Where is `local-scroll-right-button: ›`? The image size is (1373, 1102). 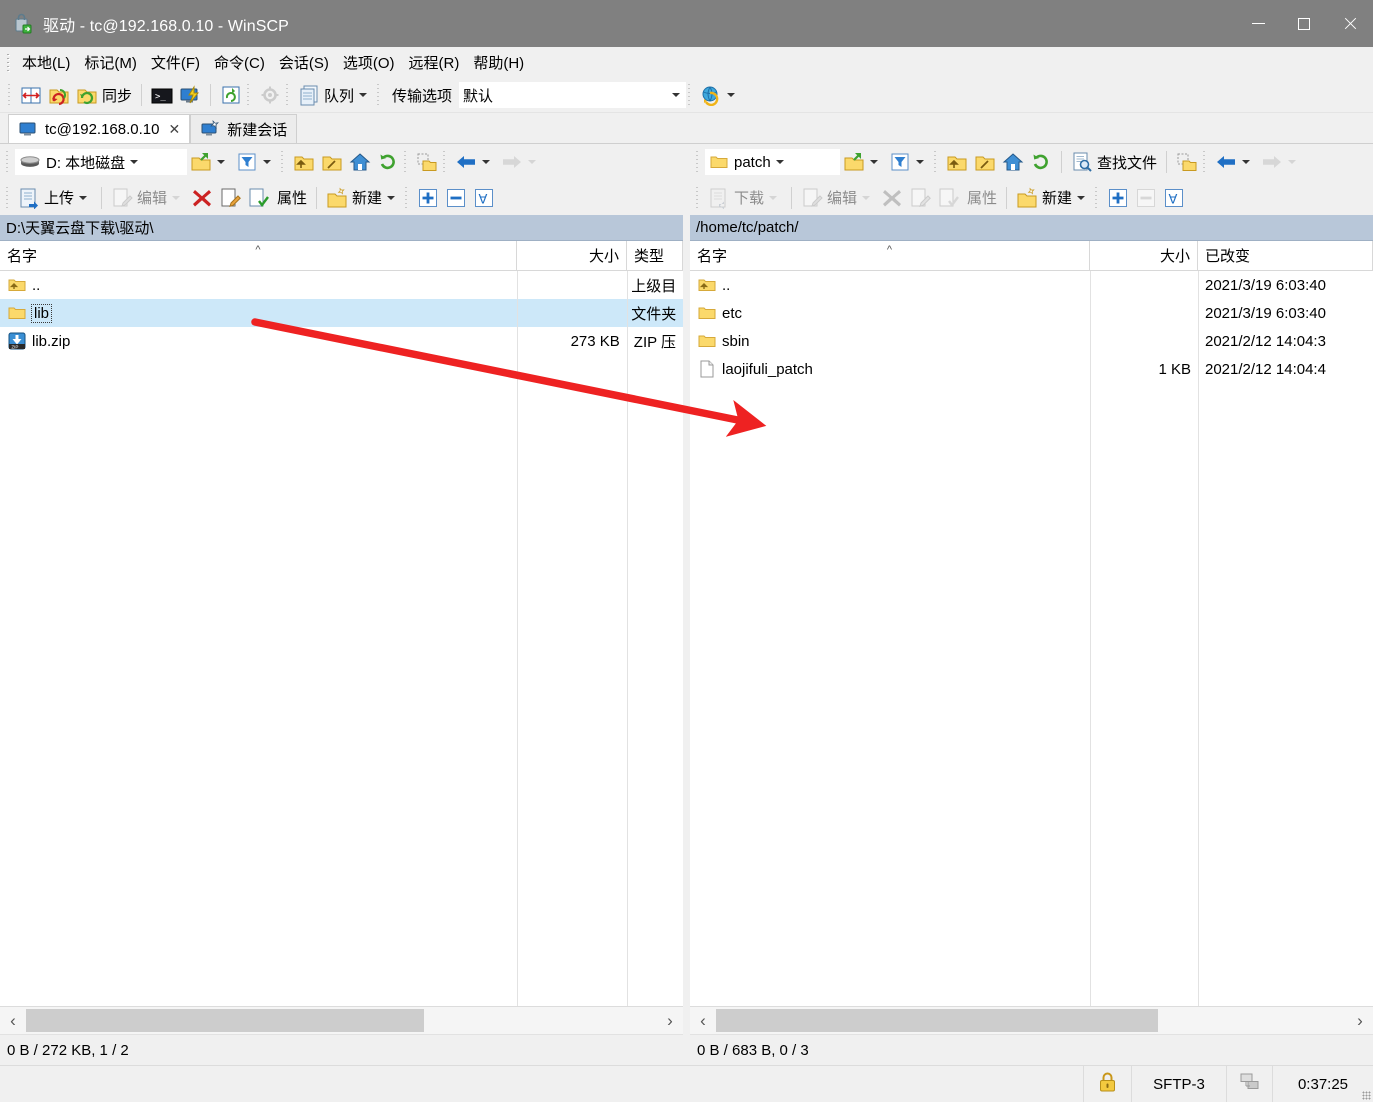
local-scroll-right-button: › is located at coordinates (670, 1021).